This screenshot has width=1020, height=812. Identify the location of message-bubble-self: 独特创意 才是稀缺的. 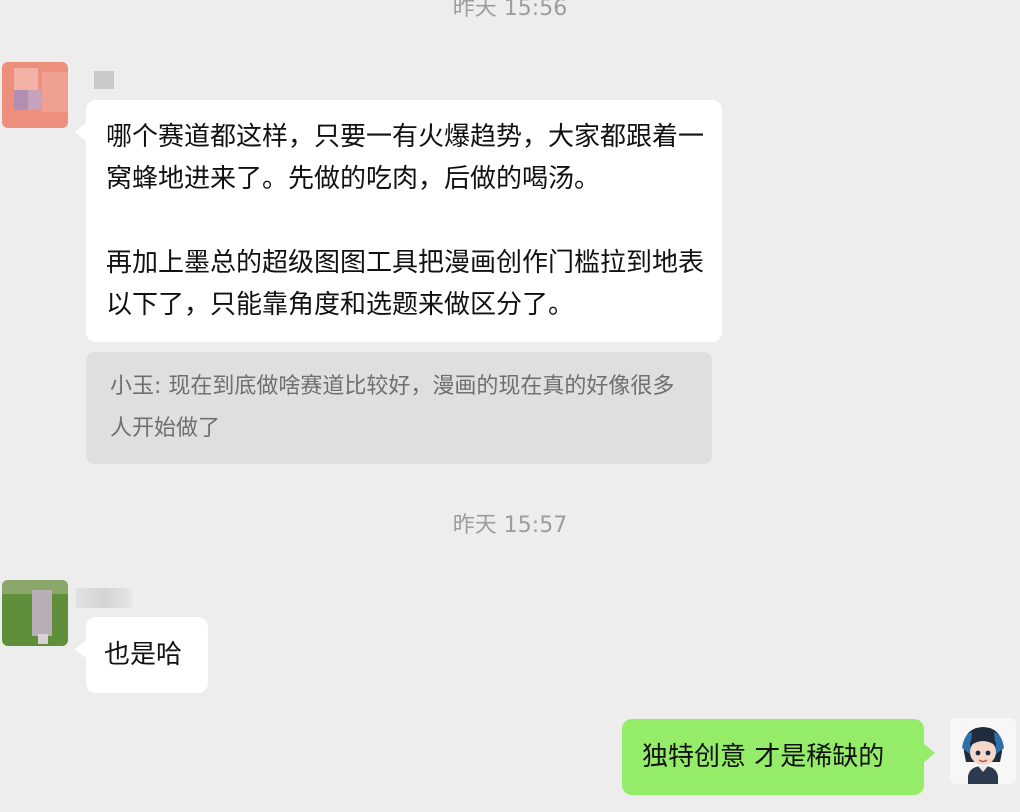
(778, 757).